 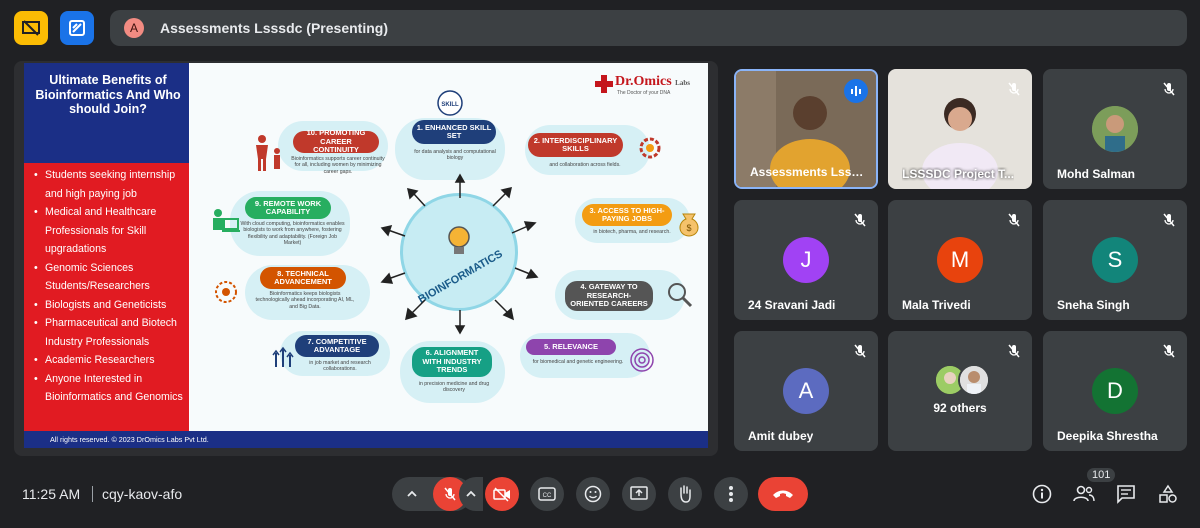 I want to click on hand-icon, so click(x=685, y=494).